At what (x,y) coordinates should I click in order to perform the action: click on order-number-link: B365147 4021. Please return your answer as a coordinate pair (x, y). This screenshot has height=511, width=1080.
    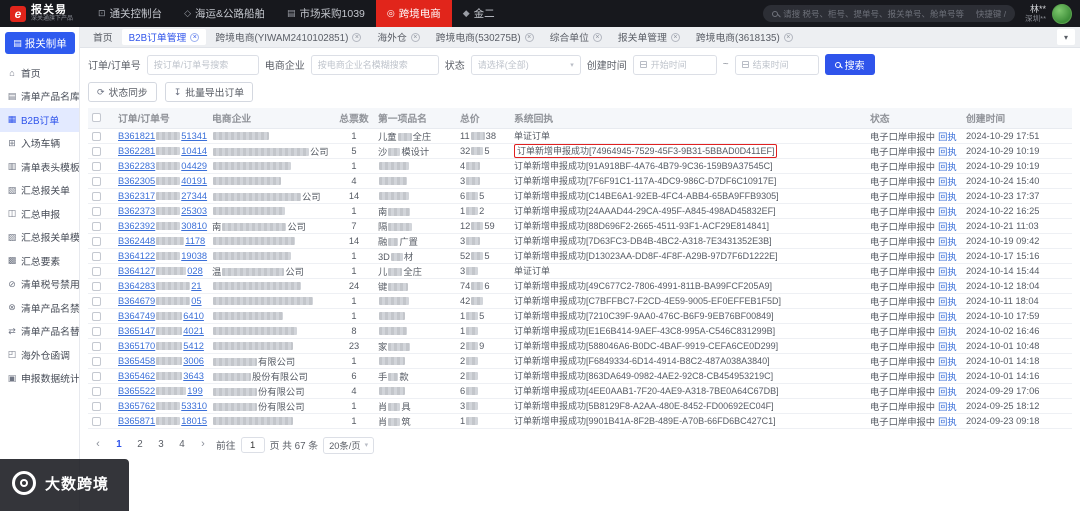
    Looking at the image, I should click on (161, 331).